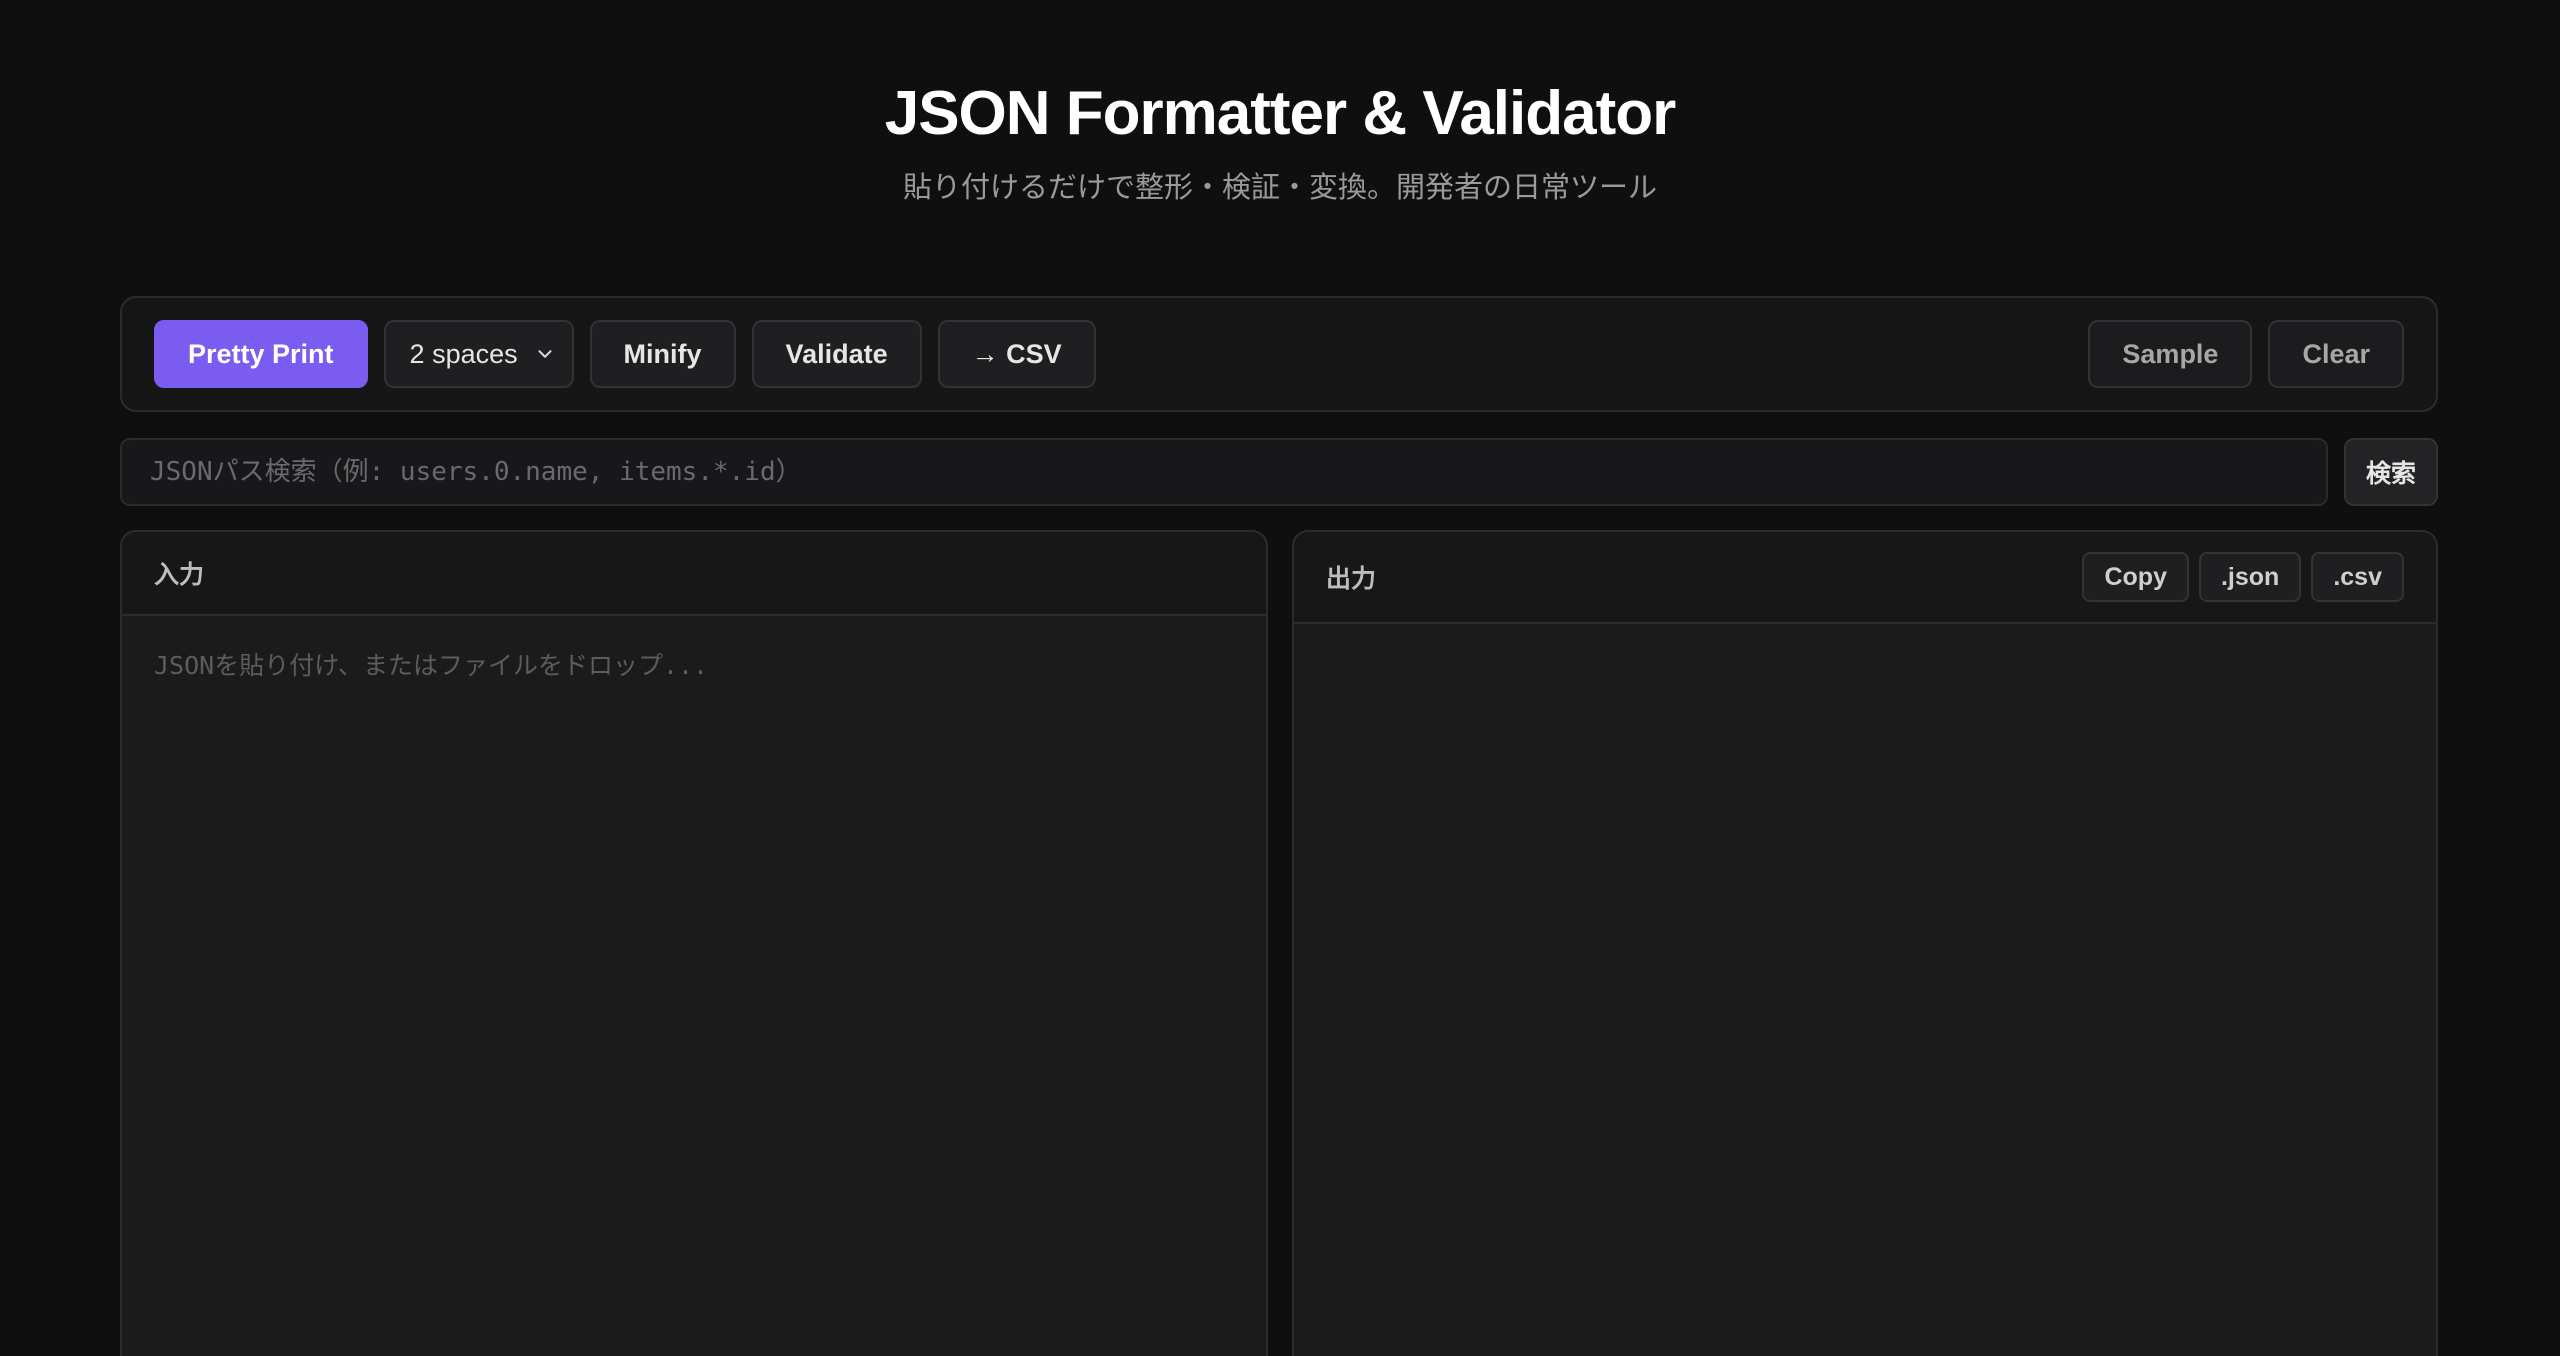 Image resolution: width=2560 pixels, height=1356 pixels. What do you see at coordinates (1224, 472) in the screenshot?
I see `path-search-input` at bounding box center [1224, 472].